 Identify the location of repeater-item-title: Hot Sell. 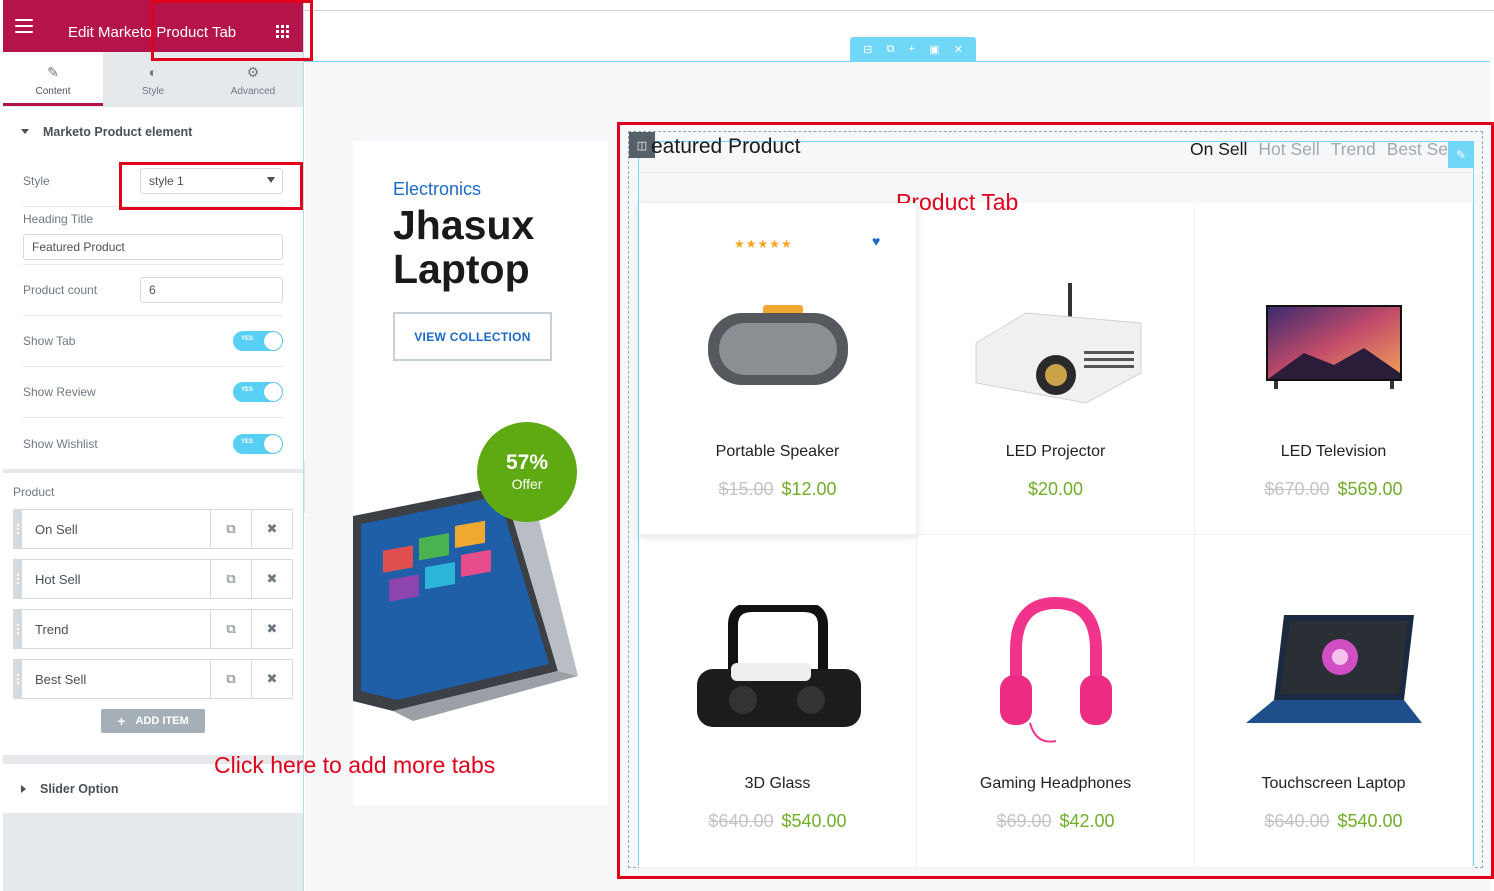
(116, 579).